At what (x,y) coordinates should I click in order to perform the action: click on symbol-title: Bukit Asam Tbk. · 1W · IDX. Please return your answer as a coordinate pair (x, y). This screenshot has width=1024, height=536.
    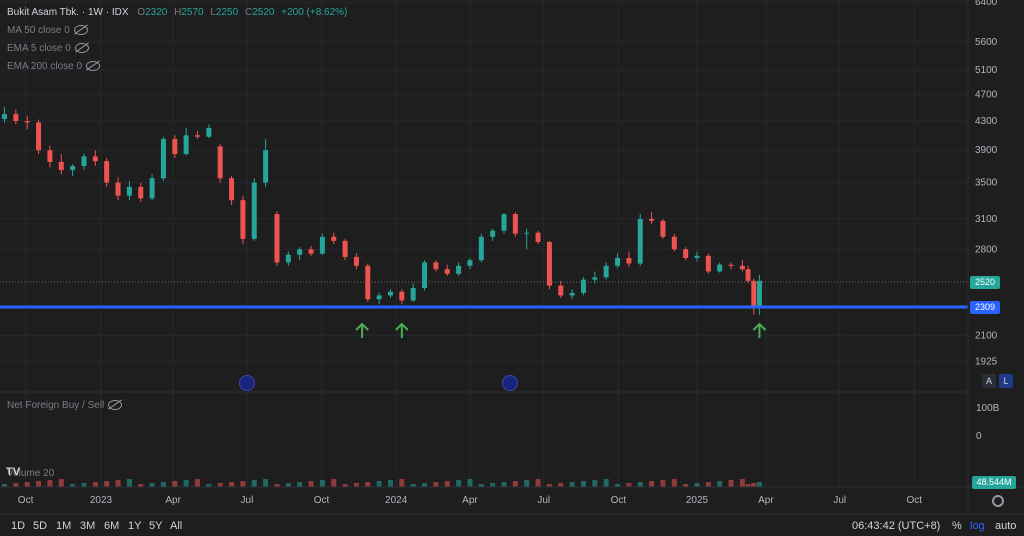
    Looking at the image, I should click on (68, 12).